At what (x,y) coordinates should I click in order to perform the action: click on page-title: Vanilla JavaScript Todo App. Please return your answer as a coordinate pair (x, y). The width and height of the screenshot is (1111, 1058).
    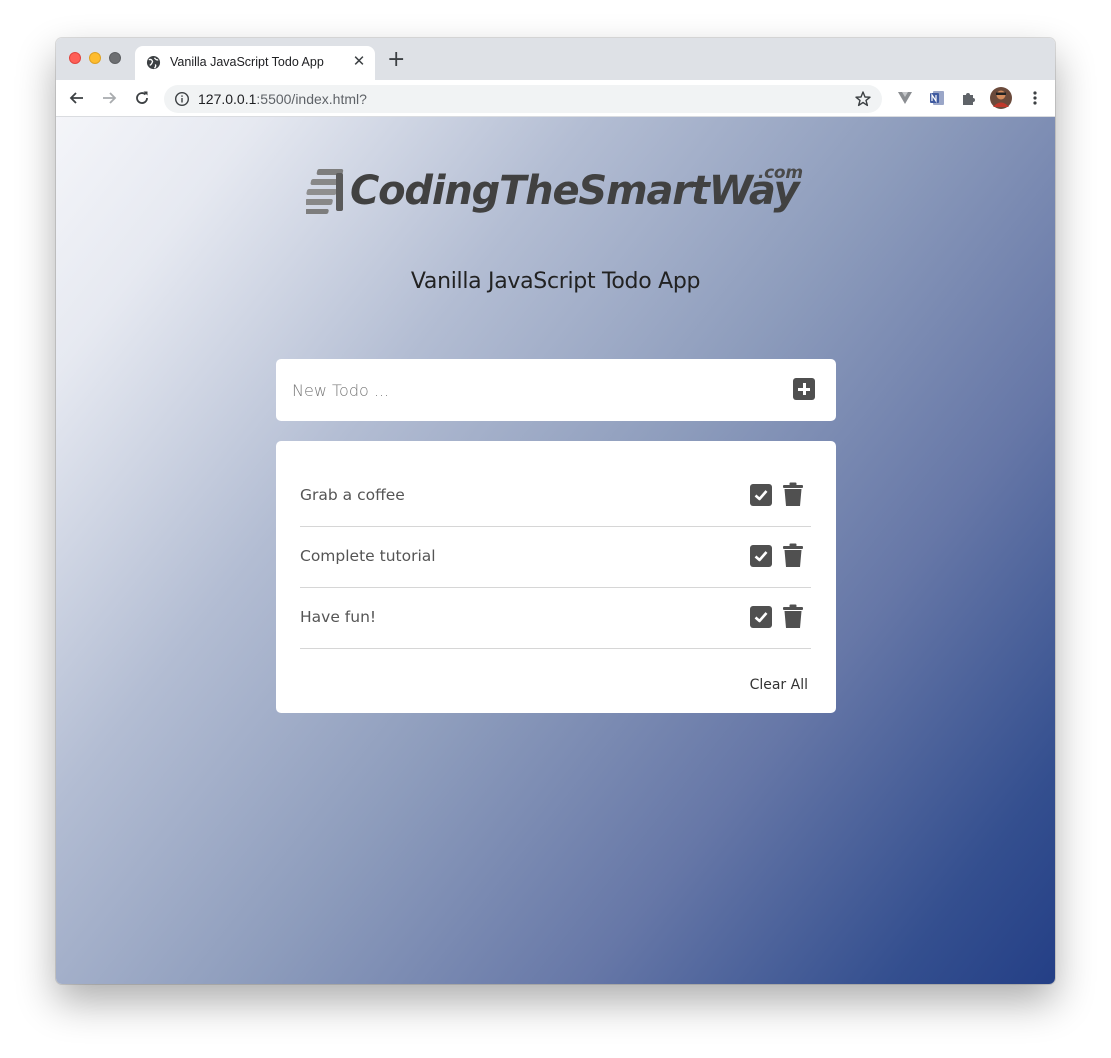
    Looking at the image, I should click on (555, 281).